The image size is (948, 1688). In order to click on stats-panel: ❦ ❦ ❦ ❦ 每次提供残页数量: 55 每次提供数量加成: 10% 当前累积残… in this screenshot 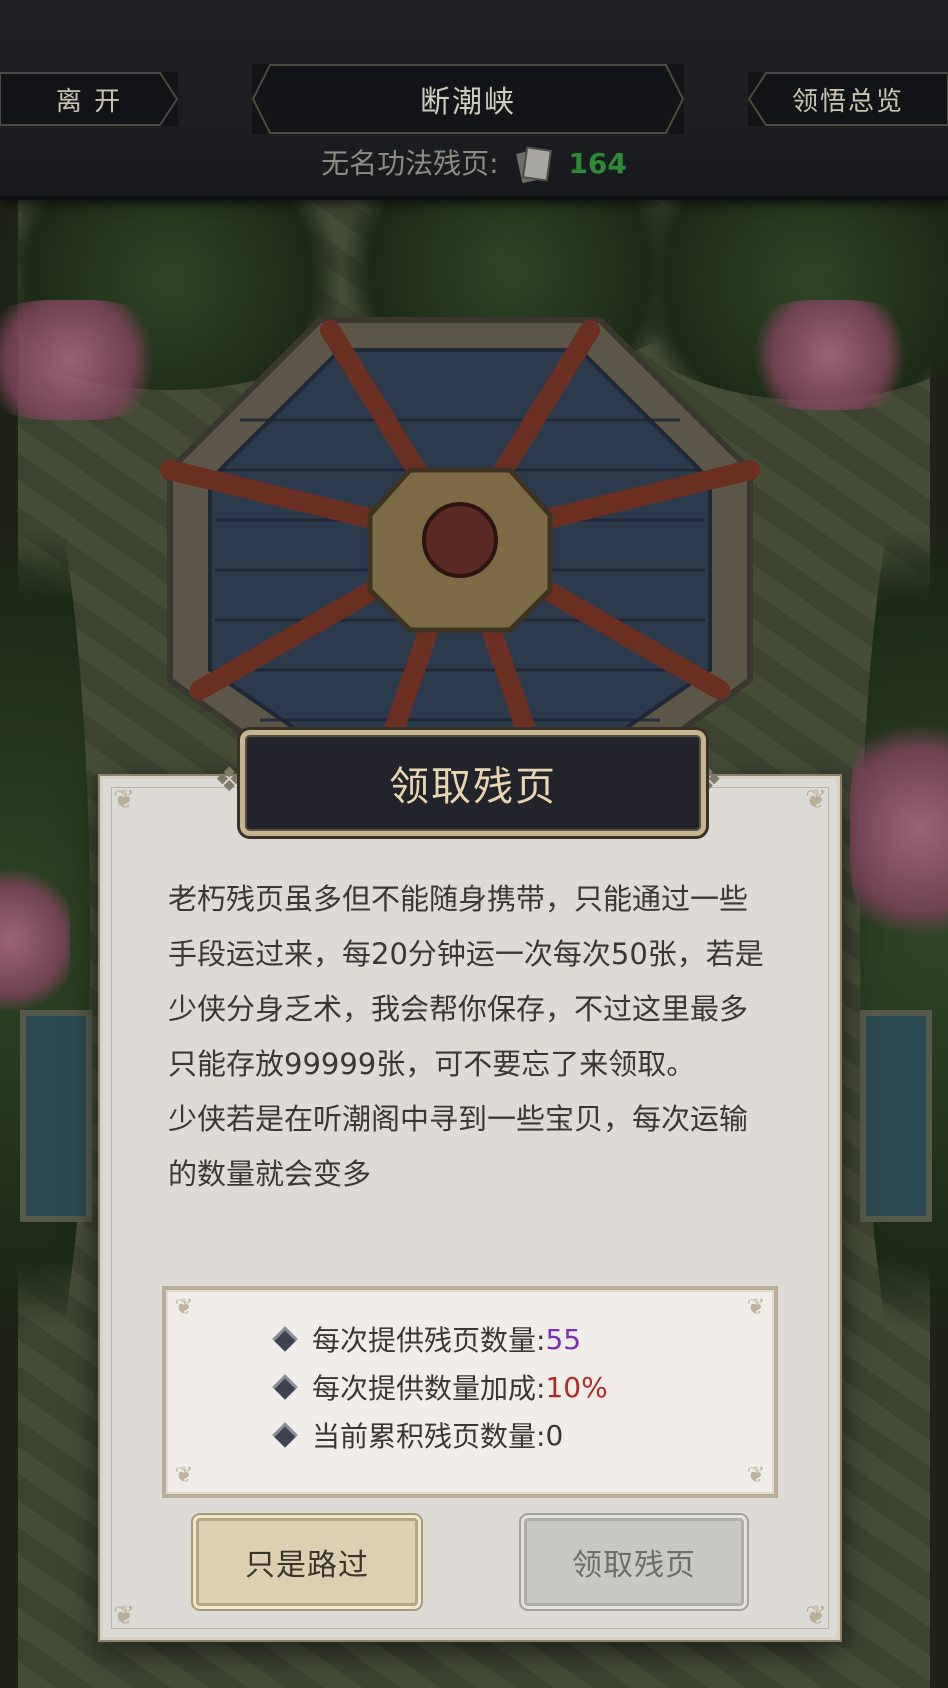, I will do `click(470, 1392)`.